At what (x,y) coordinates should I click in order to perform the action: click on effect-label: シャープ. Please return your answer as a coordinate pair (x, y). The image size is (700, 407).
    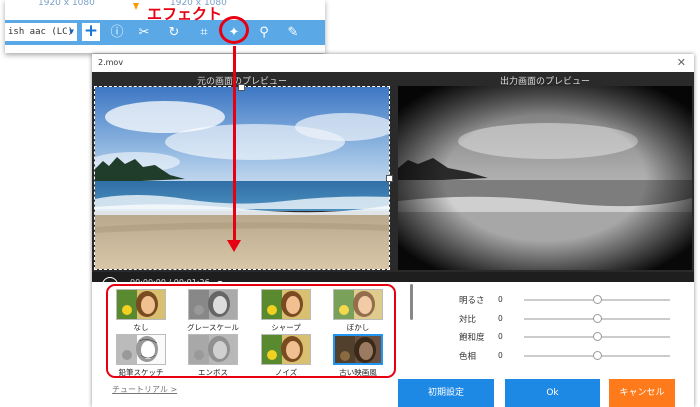
    Looking at the image, I should click on (286, 327).